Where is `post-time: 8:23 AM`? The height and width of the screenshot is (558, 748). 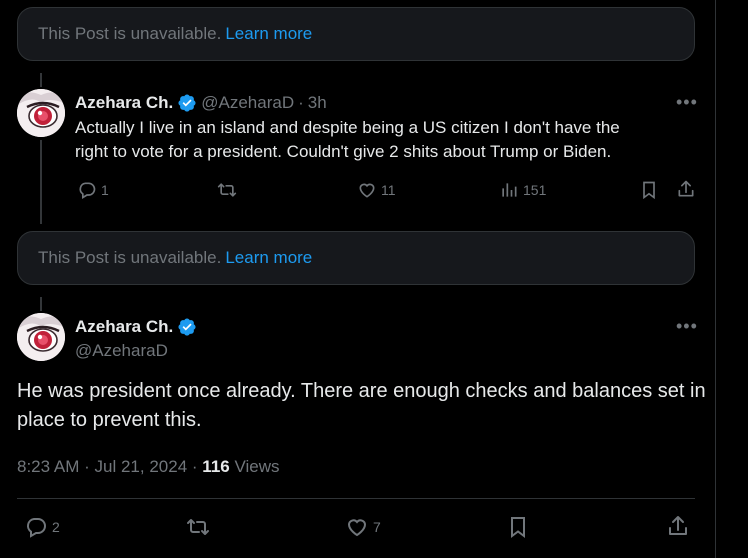 post-time: 8:23 AM is located at coordinates (48, 466).